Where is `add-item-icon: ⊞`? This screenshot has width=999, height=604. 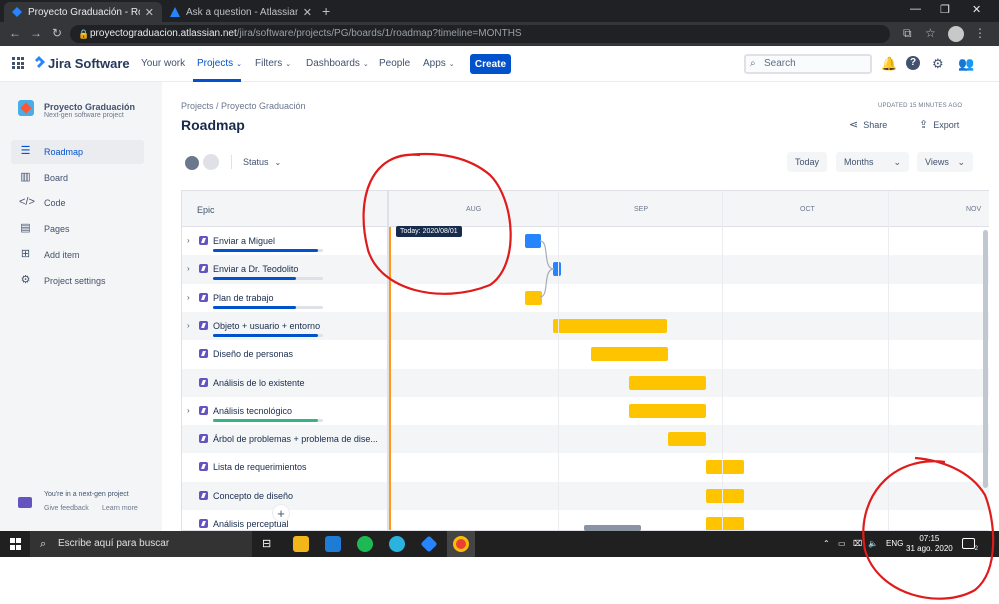
add-item-icon: ⊞ is located at coordinates (25, 254).